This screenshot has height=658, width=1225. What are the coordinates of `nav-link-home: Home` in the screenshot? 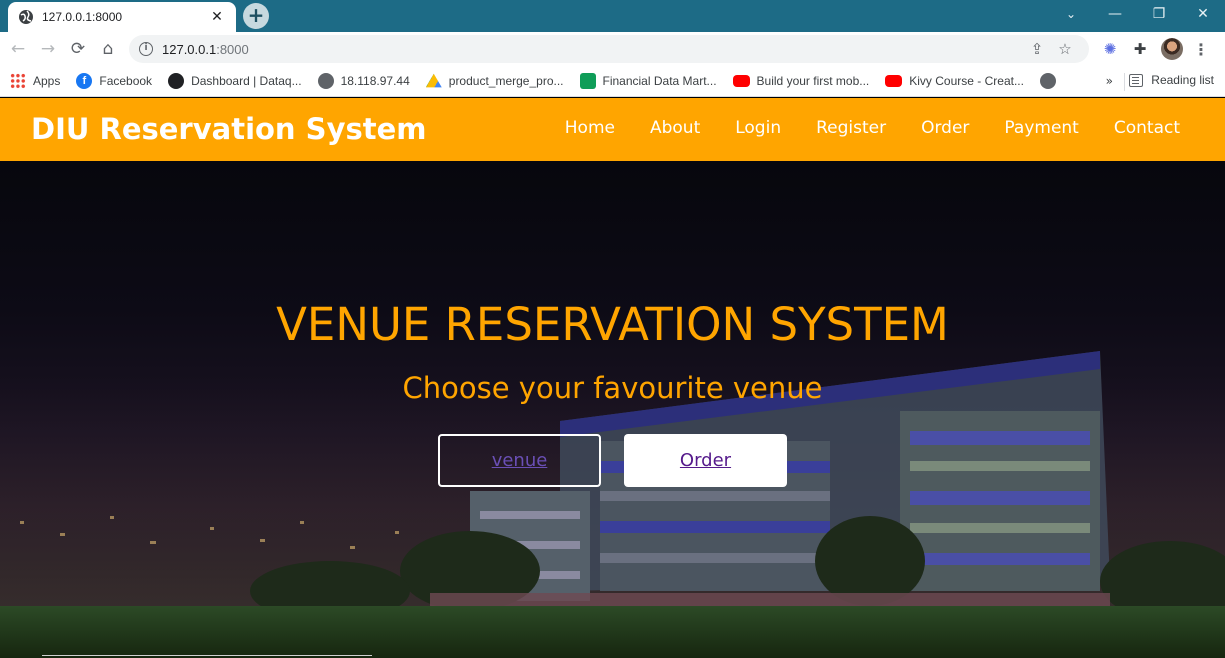 It's located at (590, 128).